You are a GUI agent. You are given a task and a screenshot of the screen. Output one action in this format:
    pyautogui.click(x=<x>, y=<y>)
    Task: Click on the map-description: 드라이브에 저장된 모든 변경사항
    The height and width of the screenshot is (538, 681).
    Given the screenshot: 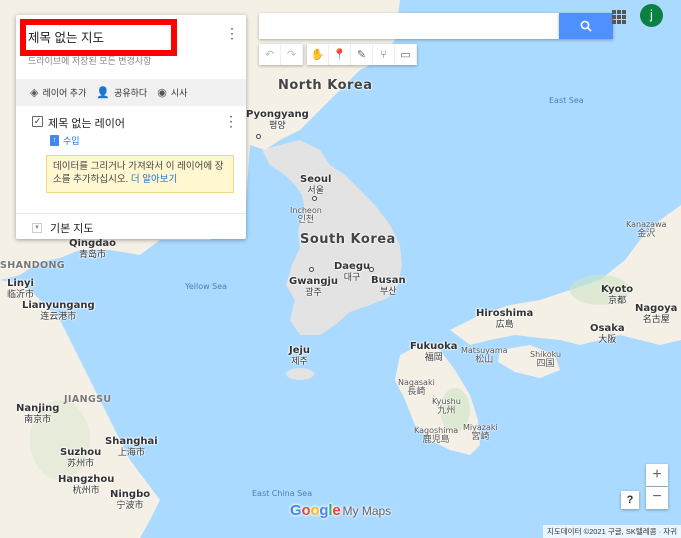 What is the action you would take?
    pyautogui.click(x=89, y=60)
    